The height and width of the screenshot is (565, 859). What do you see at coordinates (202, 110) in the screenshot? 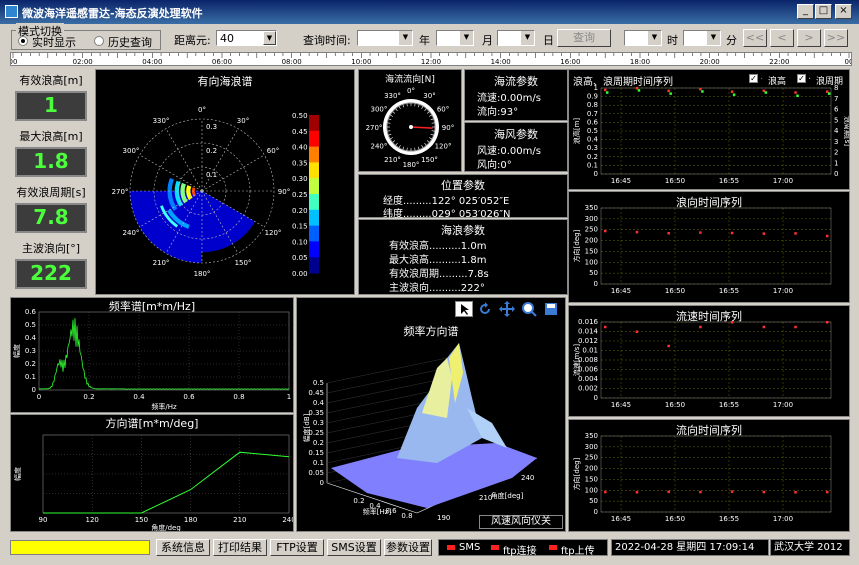
I see `polar-angle-label: 0°` at bounding box center [202, 110].